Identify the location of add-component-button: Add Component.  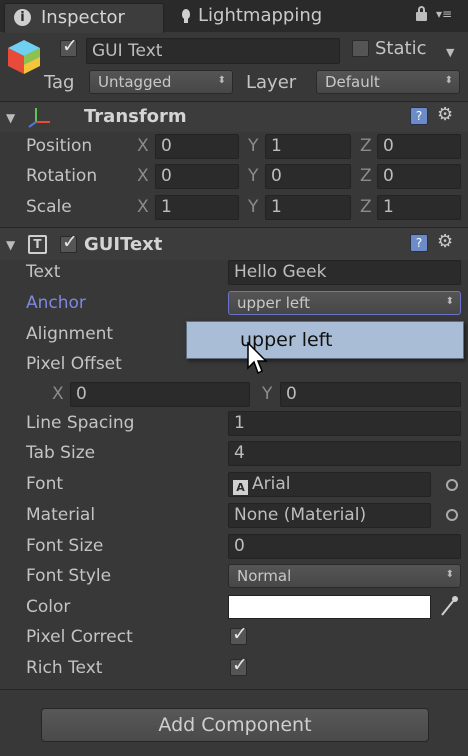
(235, 725).